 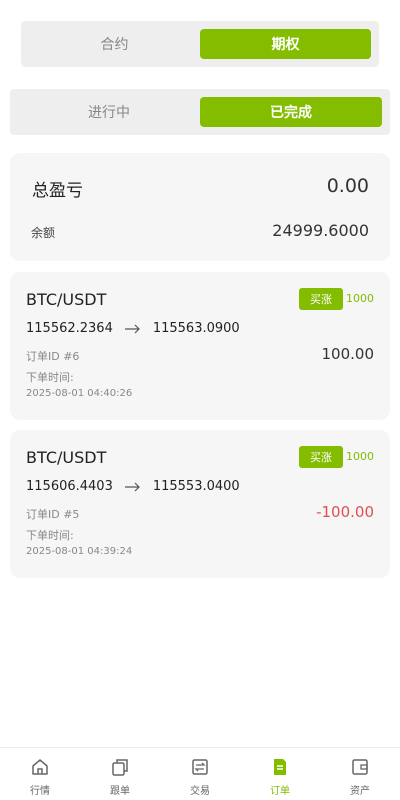 I want to click on exchange-icon, so click(x=200, y=767).